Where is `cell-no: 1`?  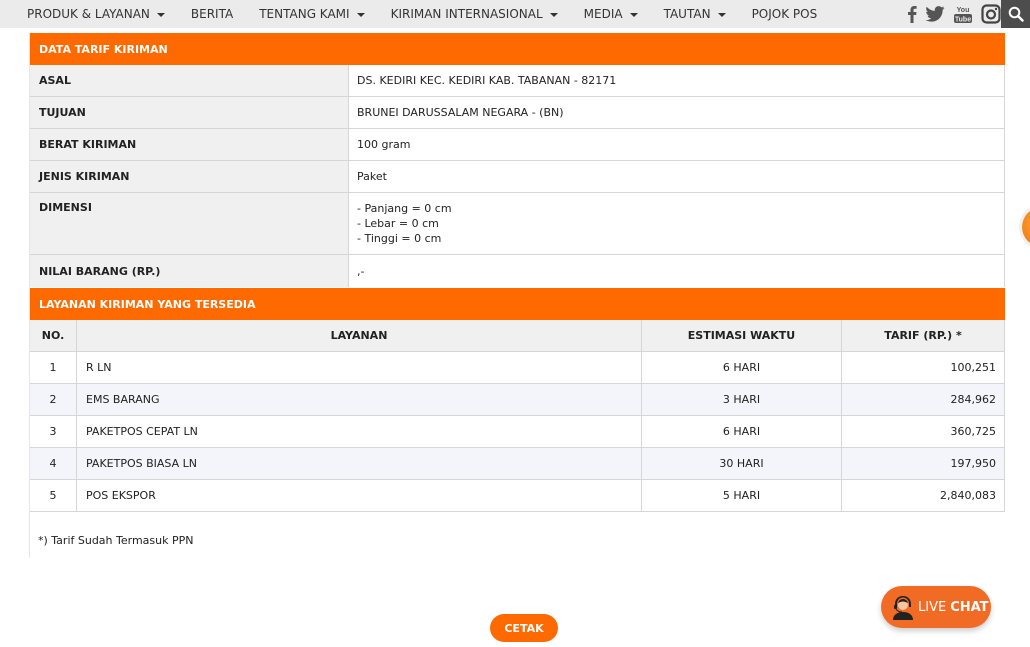 cell-no: 1 is located at coordinates (53, 367).